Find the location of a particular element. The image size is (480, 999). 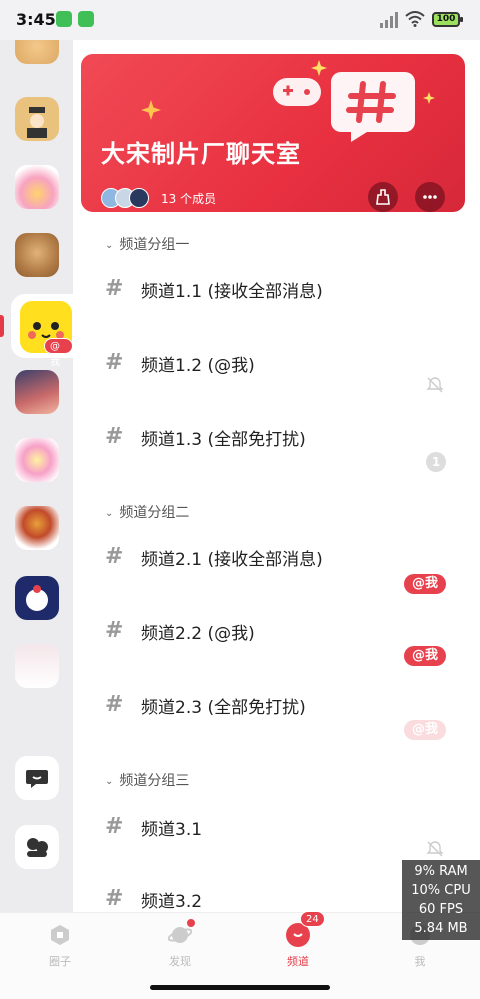

nav-label: 频道 is located at coordinates (298, 961).